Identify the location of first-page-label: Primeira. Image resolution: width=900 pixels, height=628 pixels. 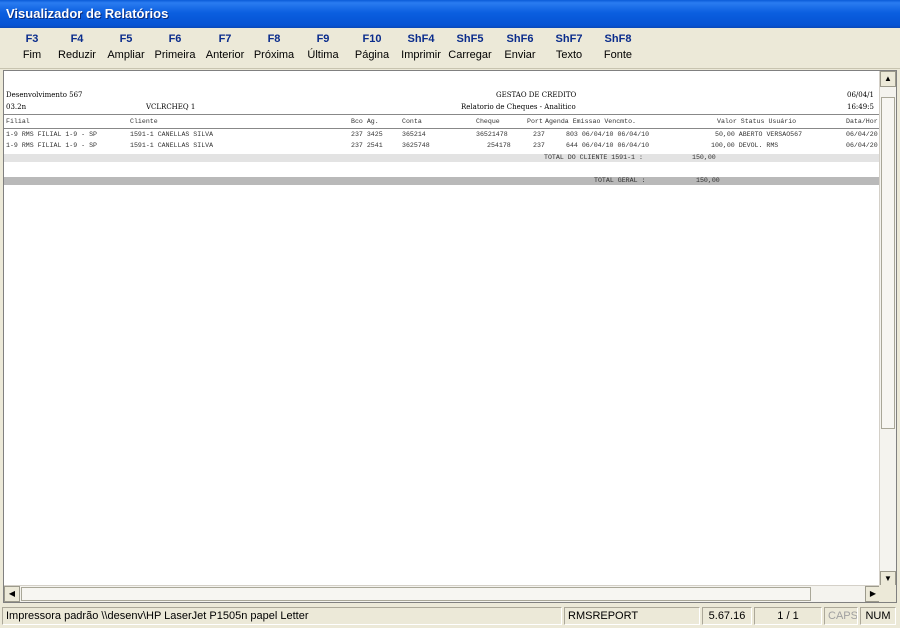
(175, 55).